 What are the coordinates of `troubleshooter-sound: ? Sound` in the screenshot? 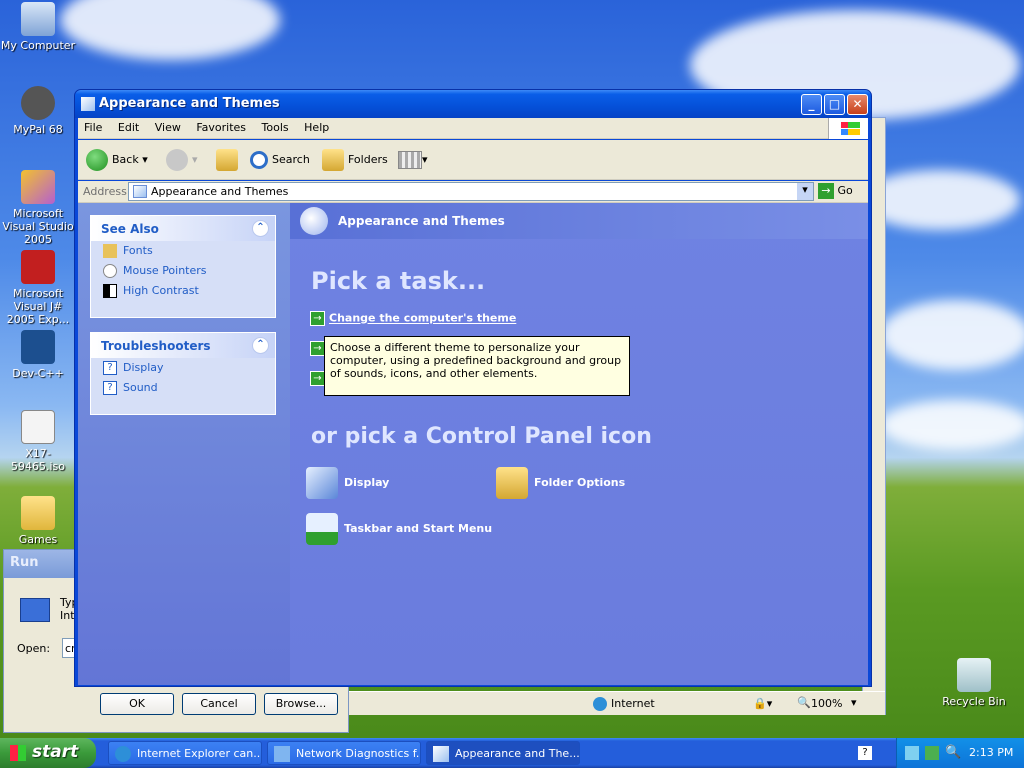 It's located at (183, 388).